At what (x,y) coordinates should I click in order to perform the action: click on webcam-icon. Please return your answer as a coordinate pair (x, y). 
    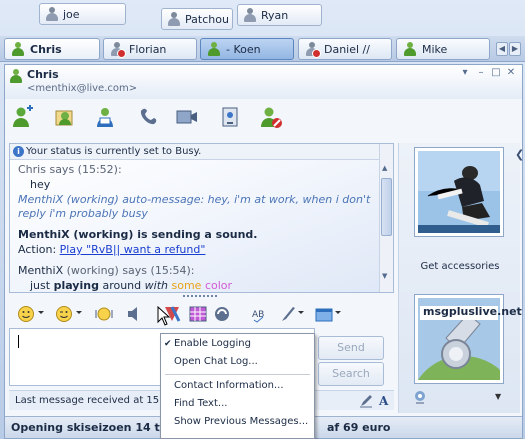
    Looking at the image, I should click on (105, 117).